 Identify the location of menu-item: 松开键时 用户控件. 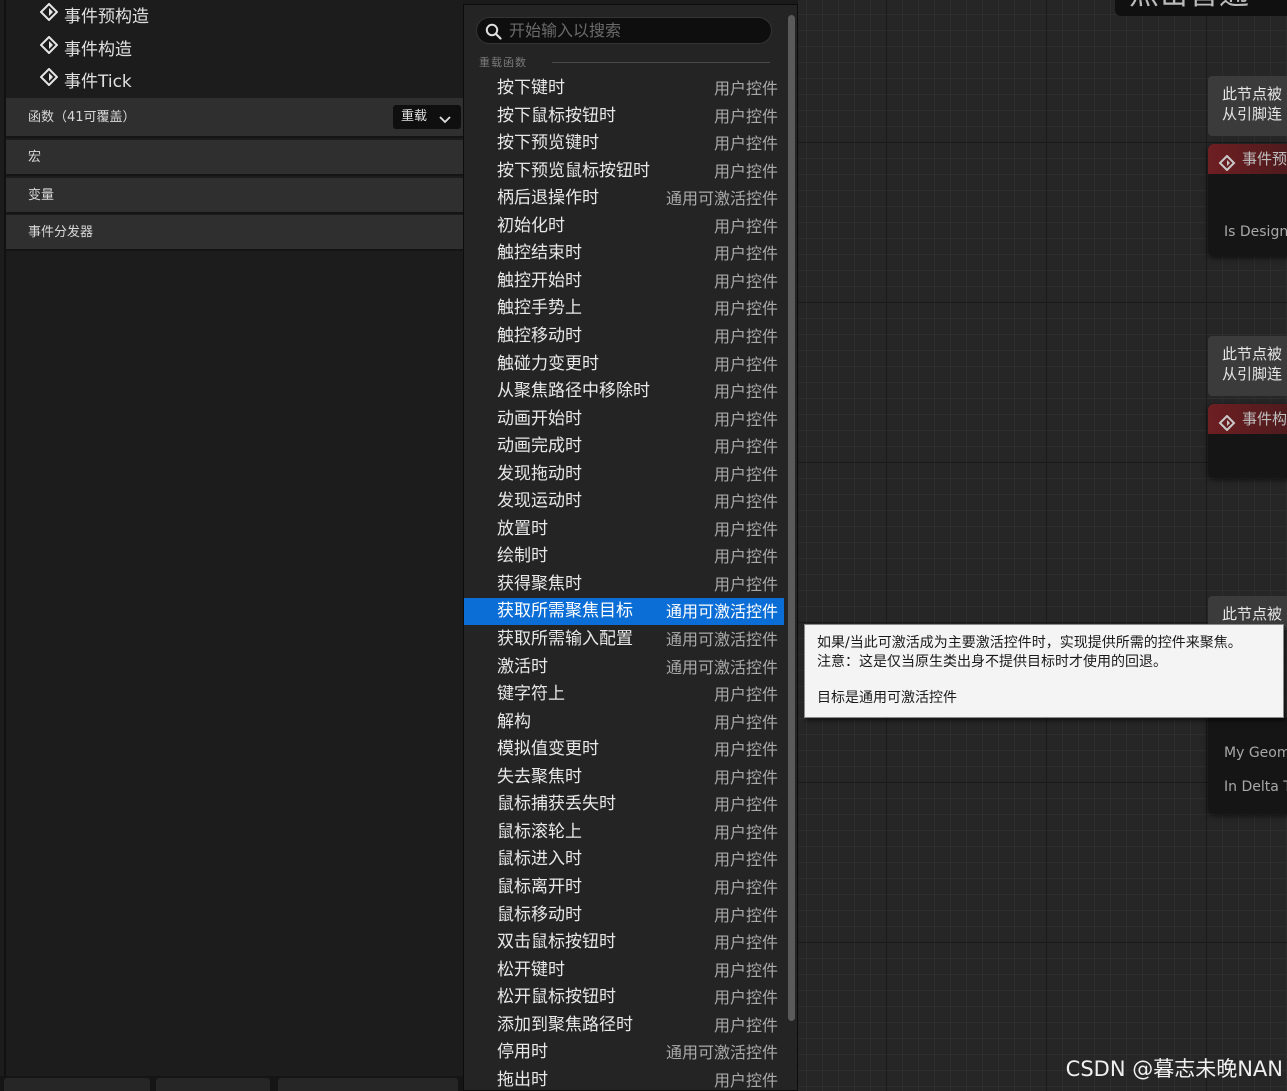
(624, 970).